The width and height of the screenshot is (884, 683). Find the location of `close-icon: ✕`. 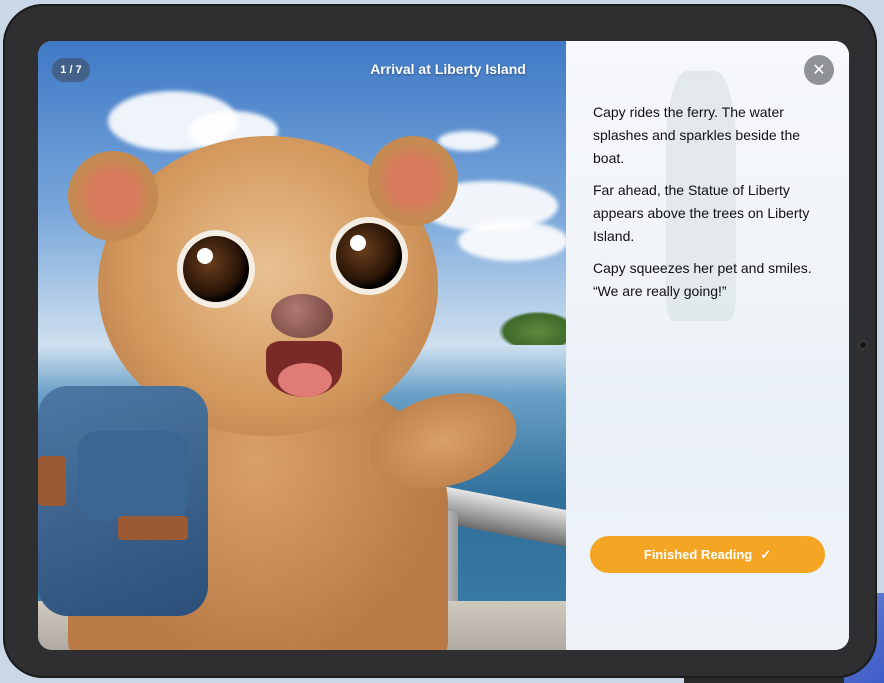

close-icon: ✕ is located at coordinates (819, 70).